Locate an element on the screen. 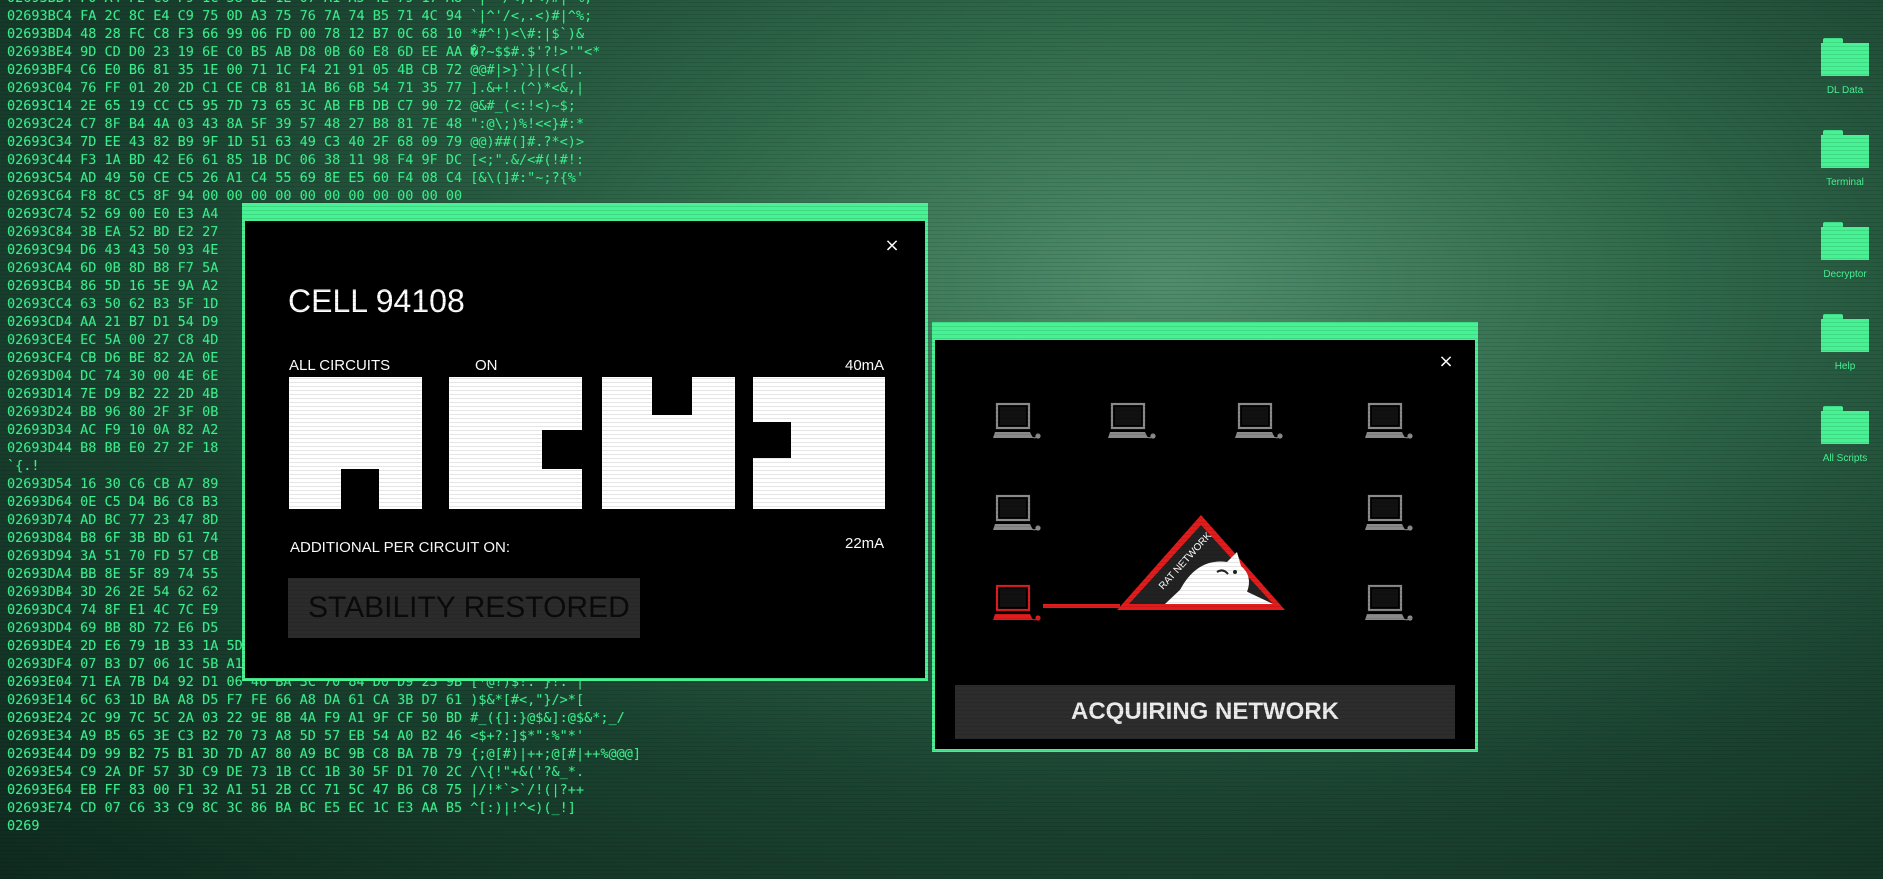  network-map: RAT NETWORK is located at coordinates (1202, 512).